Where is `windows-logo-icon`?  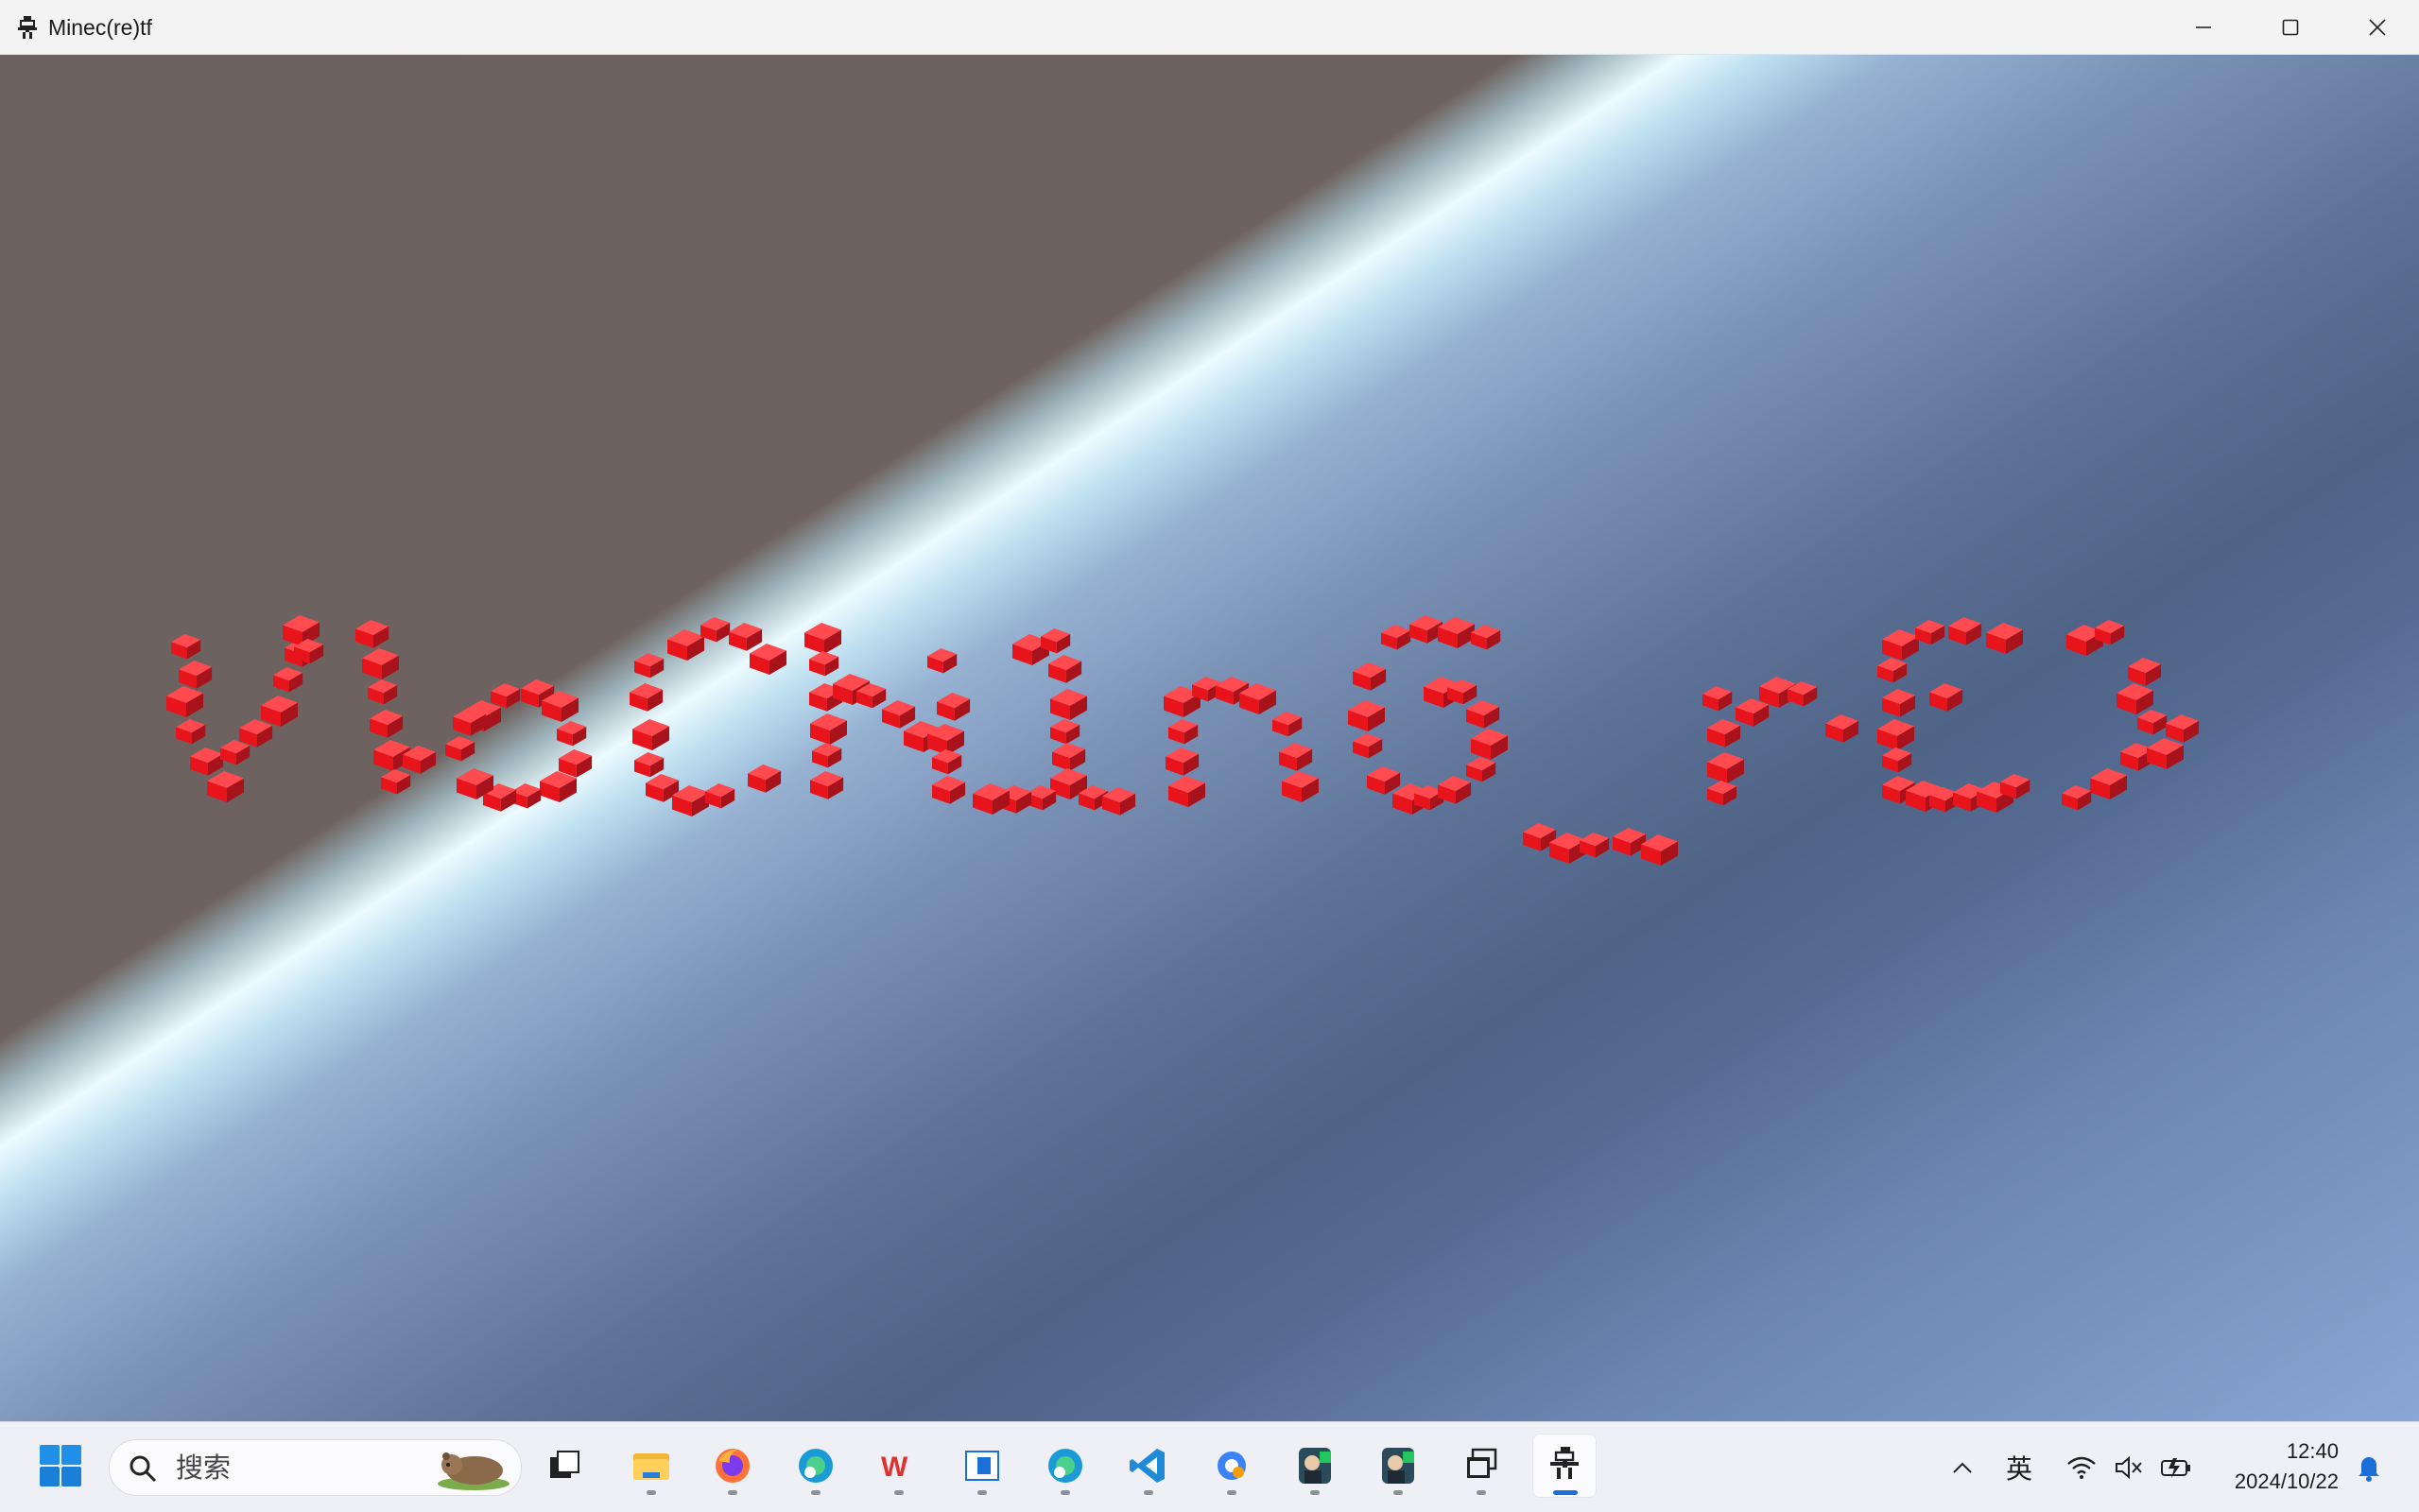 windows-logo-icon is located at coordinates (60, 1465).